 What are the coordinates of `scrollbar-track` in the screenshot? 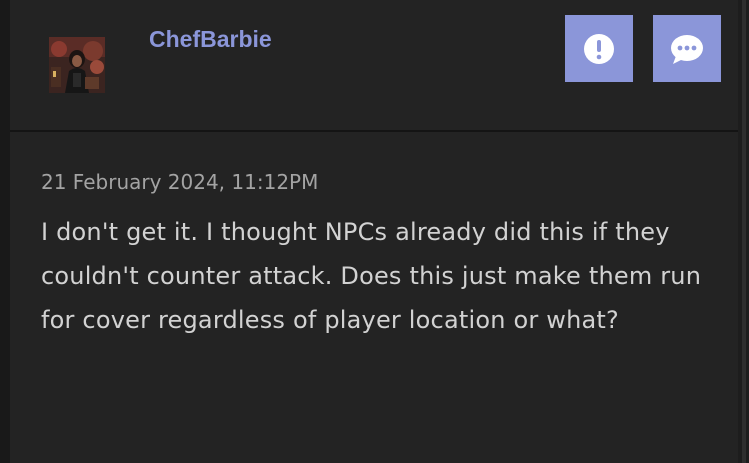 It's located at (744, 231).